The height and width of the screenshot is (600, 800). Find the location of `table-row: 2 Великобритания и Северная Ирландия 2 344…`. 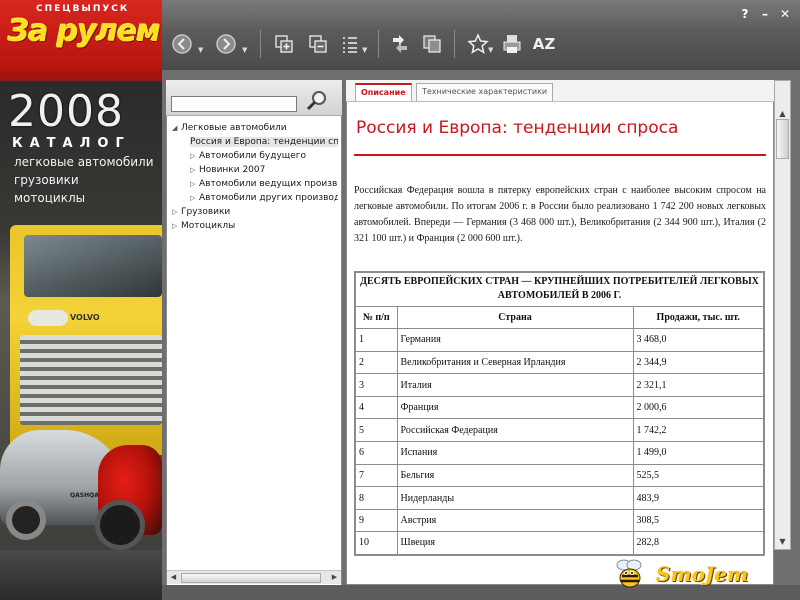

table-row: 2 Великобритания и Северная Ирландия 2 344… is located at coordinates (559, 362).